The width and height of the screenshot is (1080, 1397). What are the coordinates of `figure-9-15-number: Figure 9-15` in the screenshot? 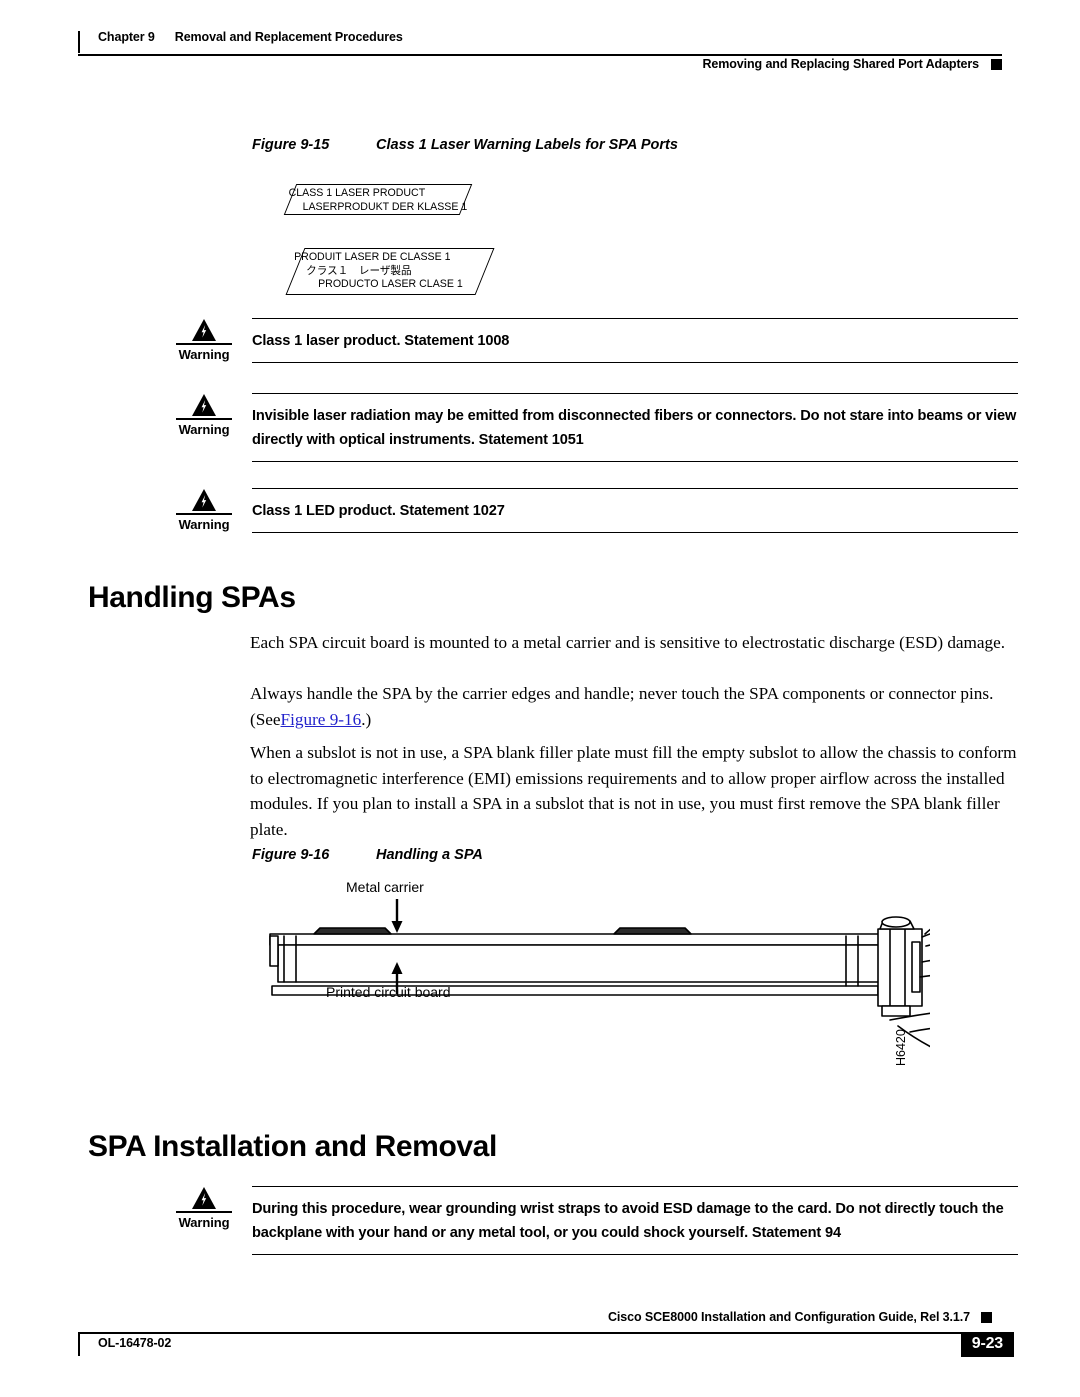 It's located at (291, 145).